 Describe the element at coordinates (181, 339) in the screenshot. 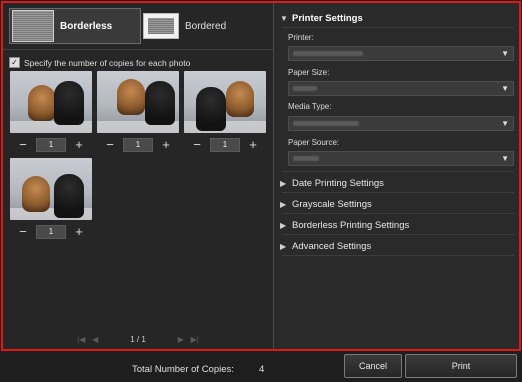

I see `next-page-icon: ▶` at that location.